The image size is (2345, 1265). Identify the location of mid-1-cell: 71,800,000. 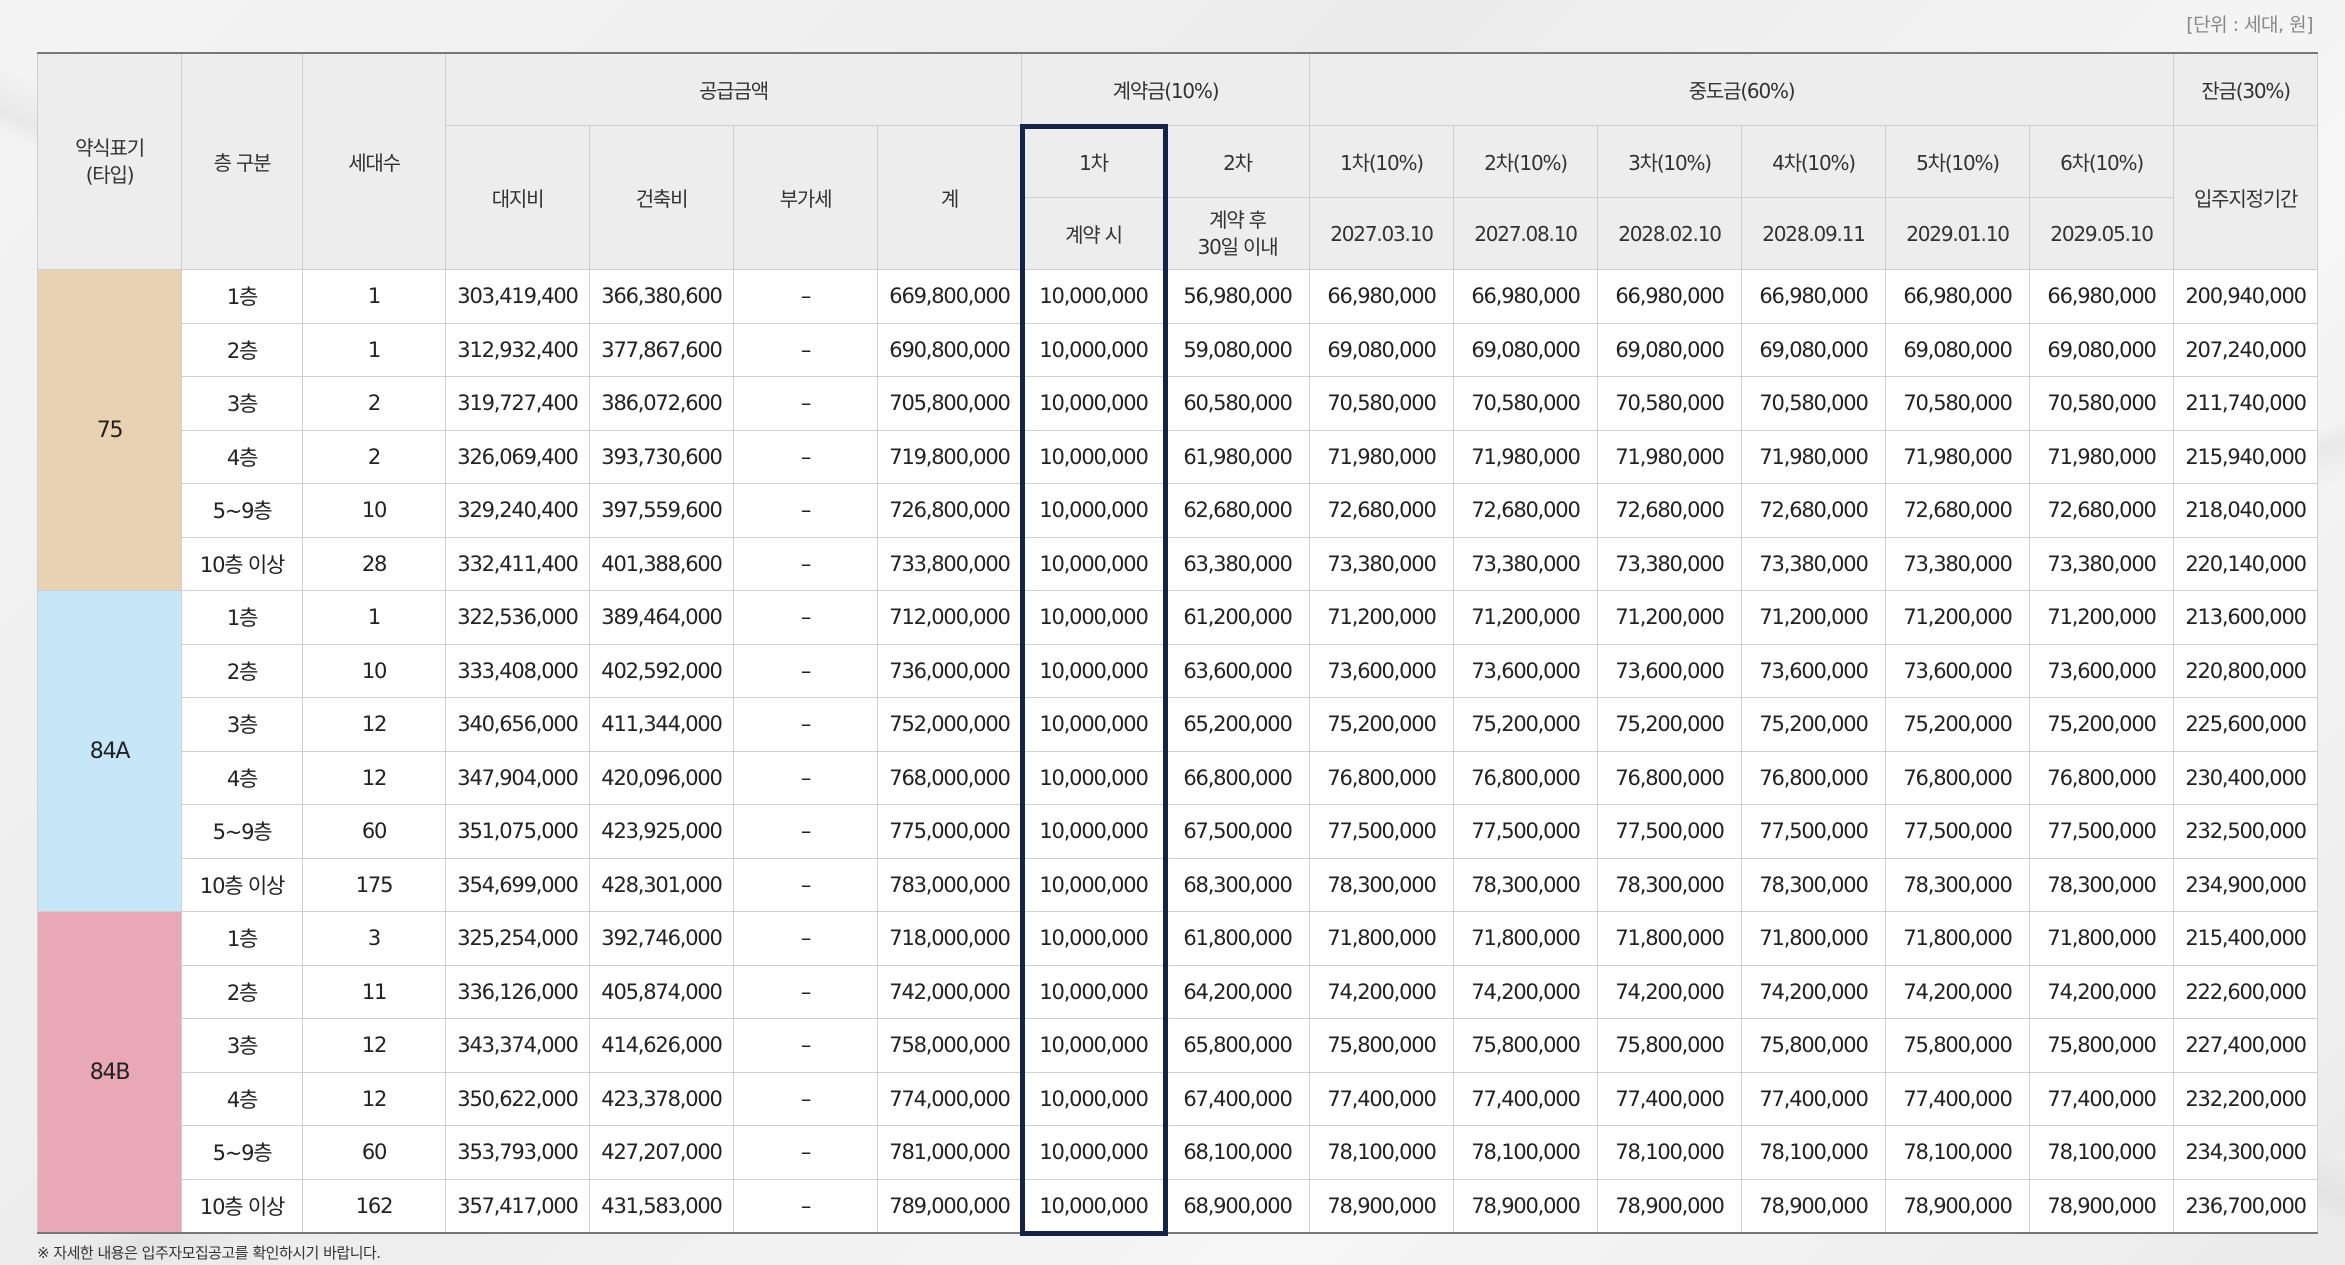
(1382, 938).